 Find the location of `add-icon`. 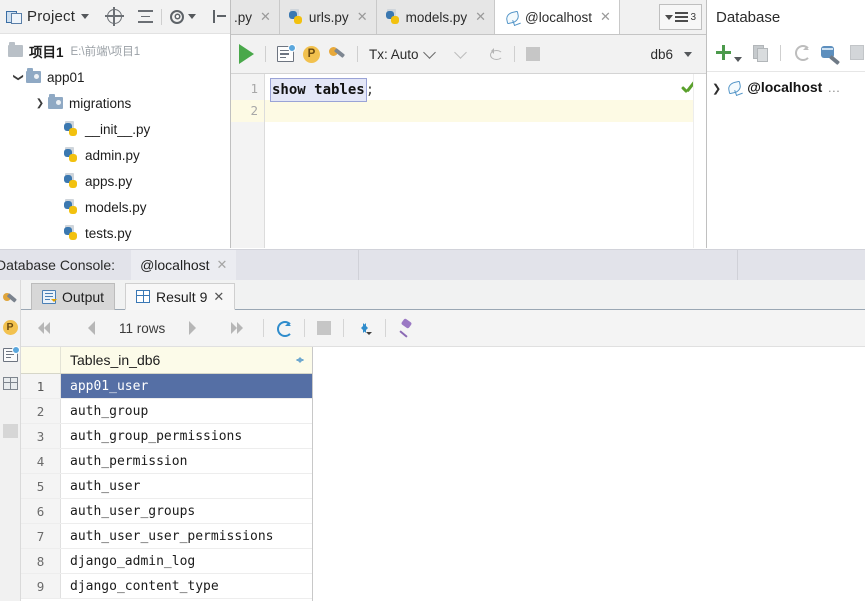

add-icon is located at coordinates (723, 52).